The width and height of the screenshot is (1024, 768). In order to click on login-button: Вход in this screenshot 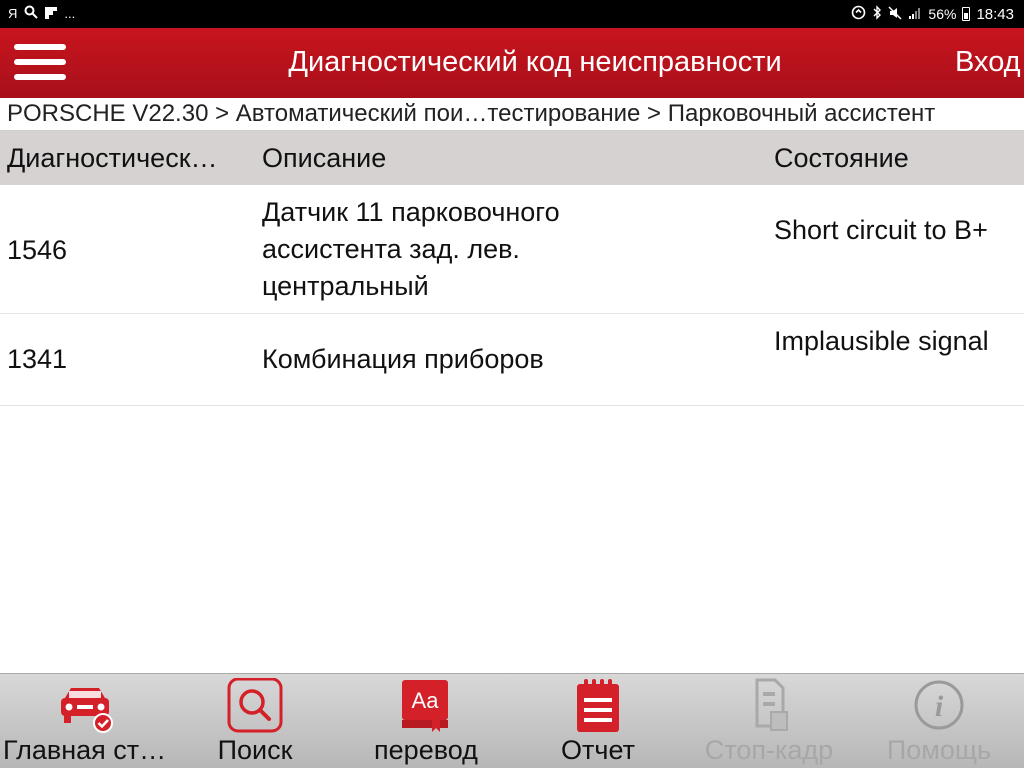, I will do `click(988, 62)`.